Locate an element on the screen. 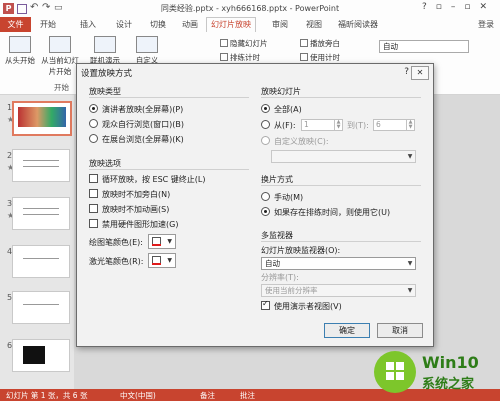 The height and width of the screenshot is (401, 500). custom-show-icon is located at coordinates (147, 44).